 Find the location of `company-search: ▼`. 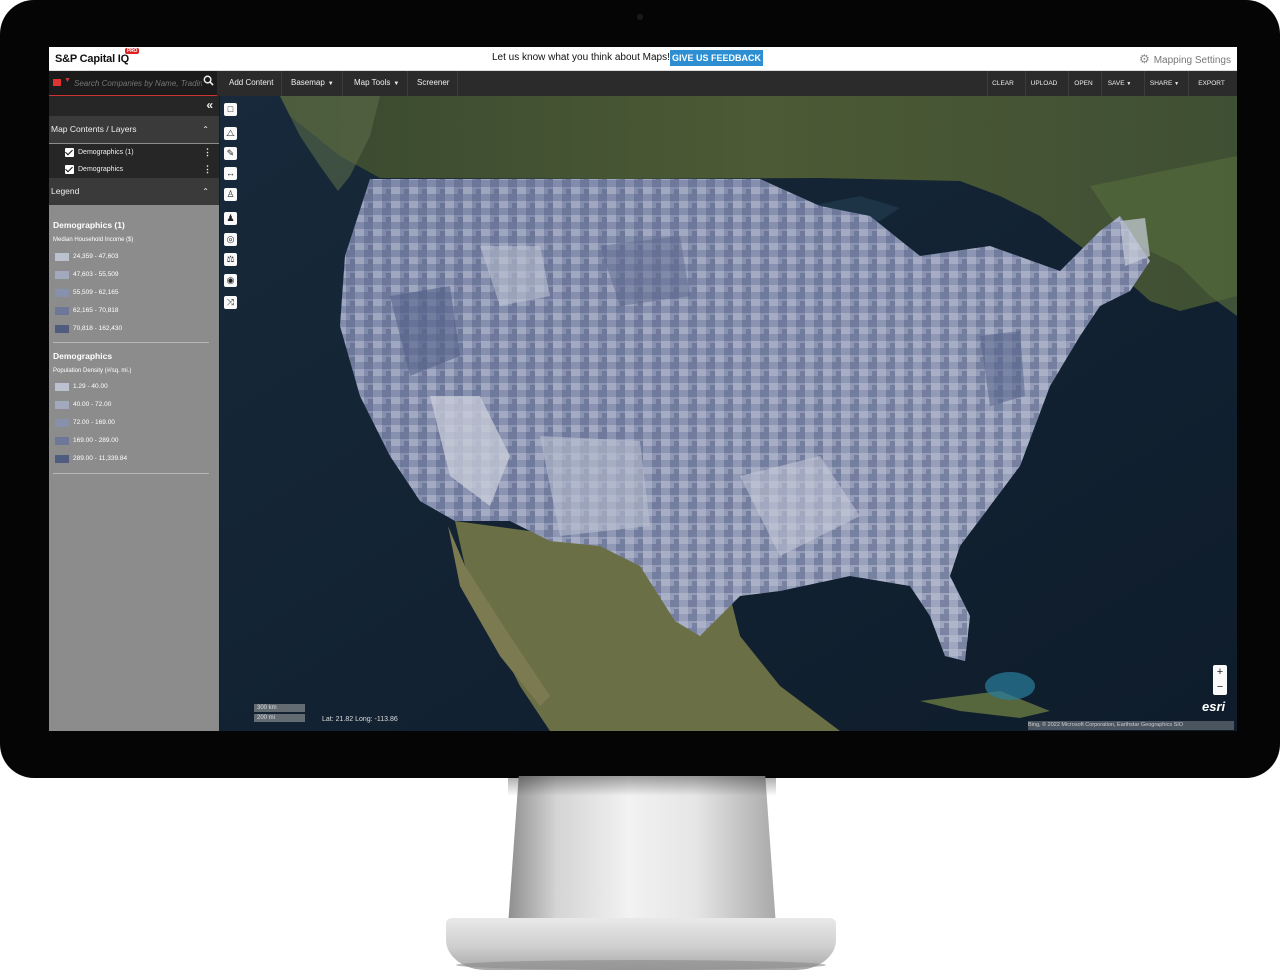

company-search: ▼ is located at coordinates (133, 83).